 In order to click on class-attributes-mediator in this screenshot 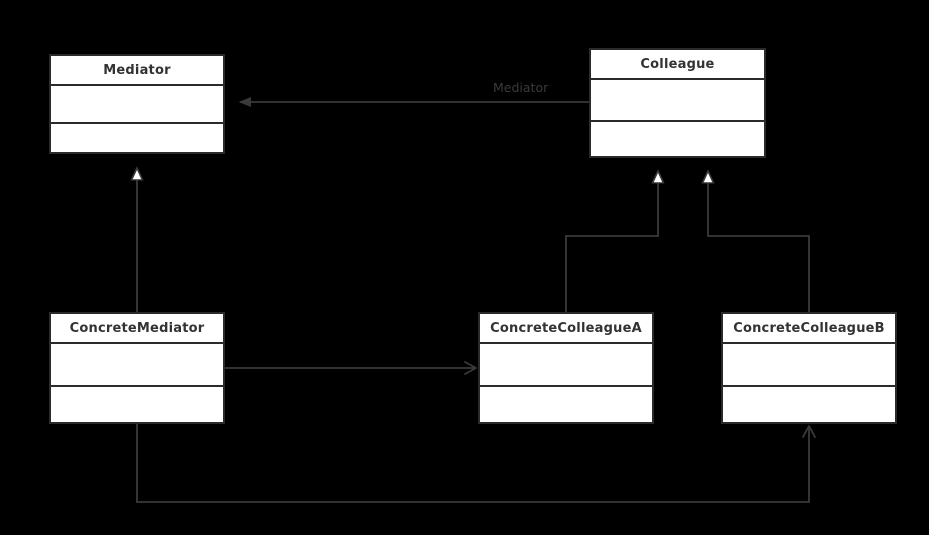, I will do `click(137, 105)`.